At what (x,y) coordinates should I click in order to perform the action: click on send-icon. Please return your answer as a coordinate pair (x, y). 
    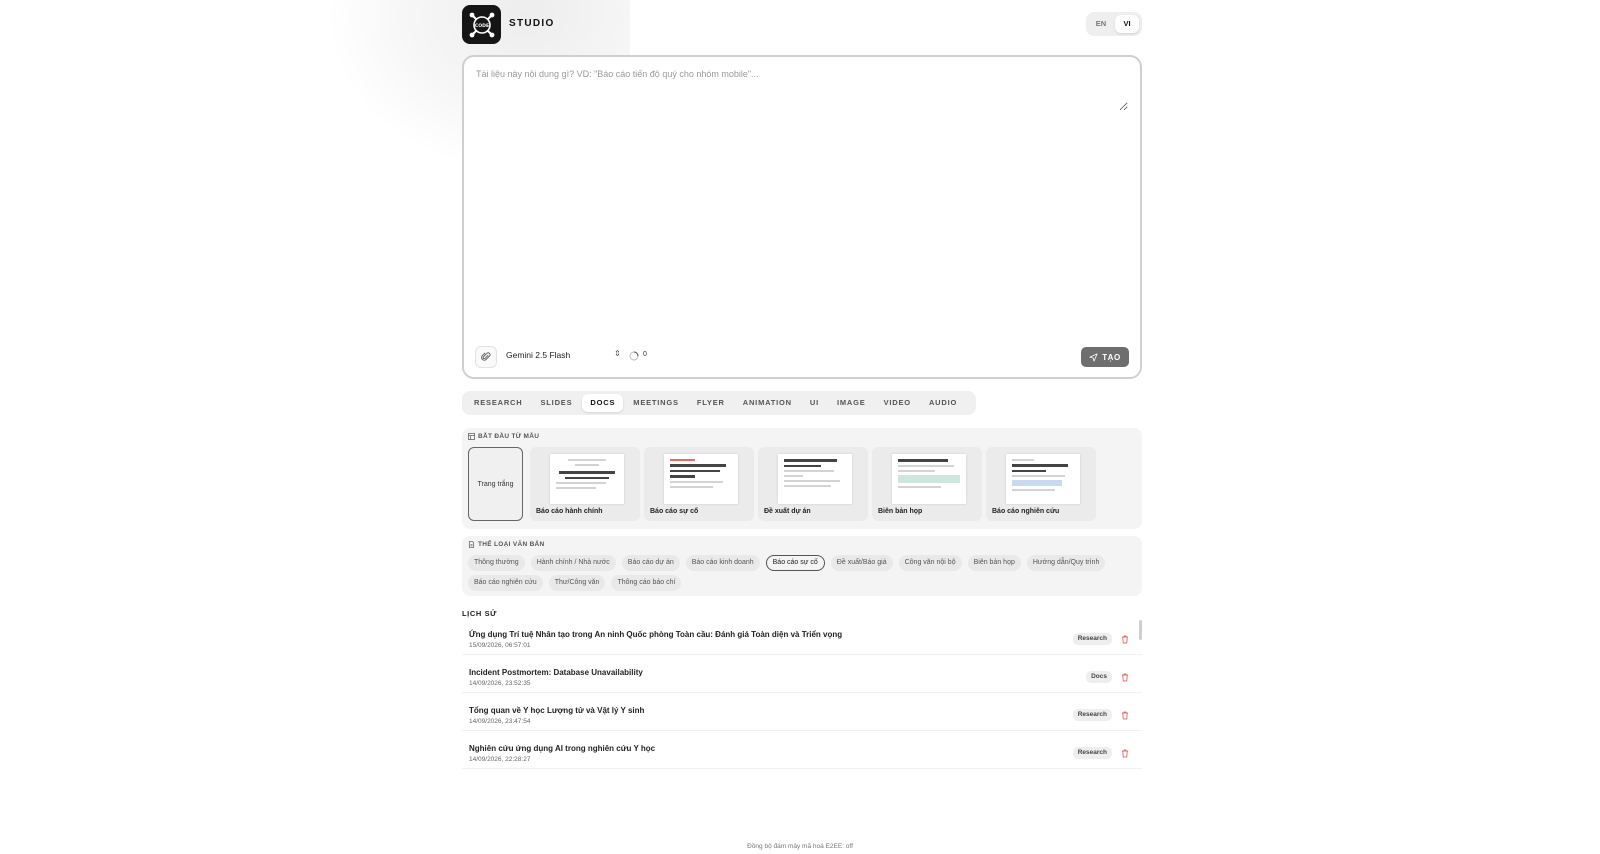
    Looking at the image, I should click on (1093, 357).